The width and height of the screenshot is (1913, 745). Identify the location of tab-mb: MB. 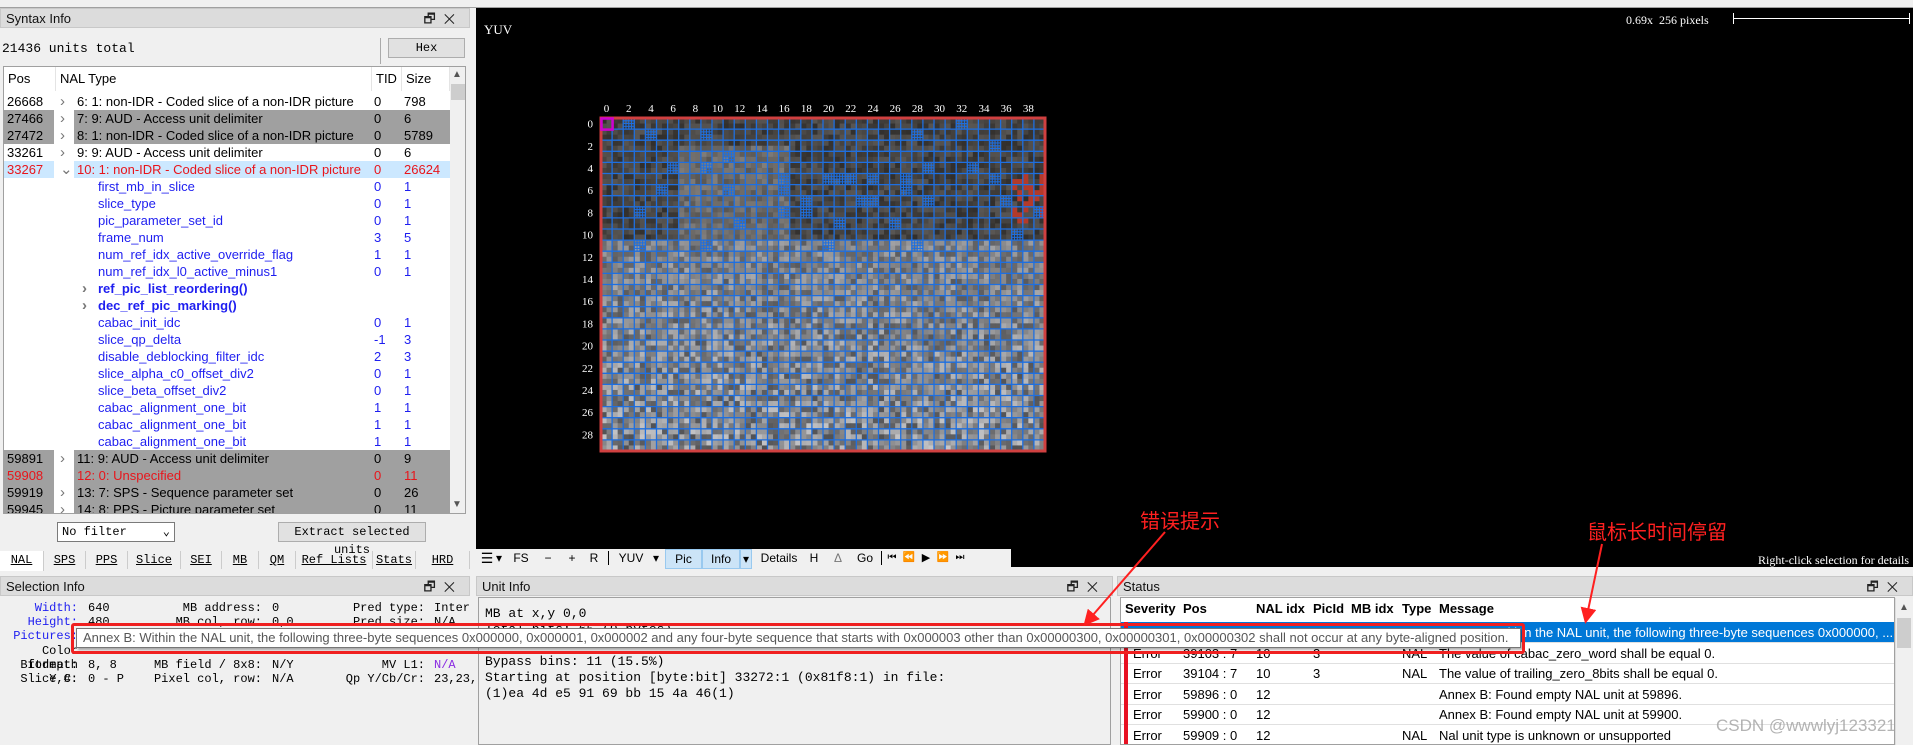
(240, 560).